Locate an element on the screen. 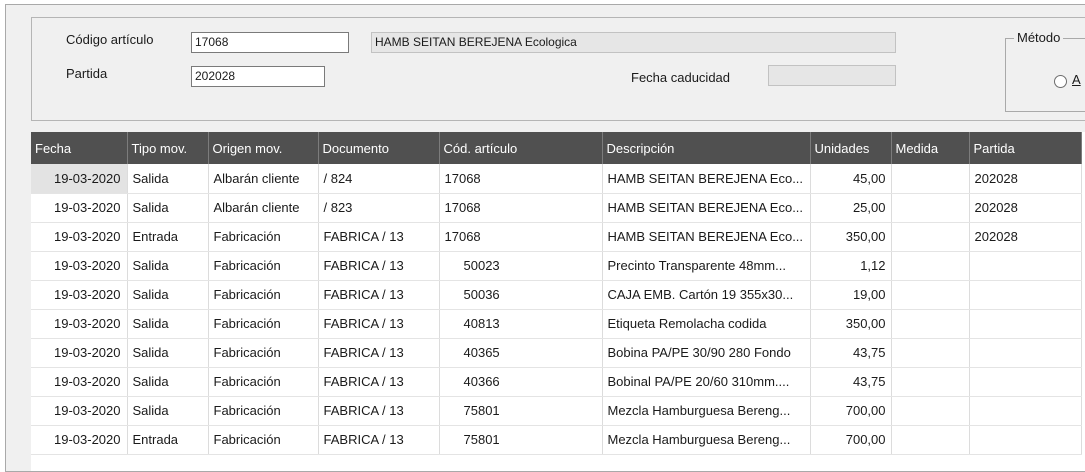  codigo-articulo-input: 17068 is located at coordinates (270, 42).